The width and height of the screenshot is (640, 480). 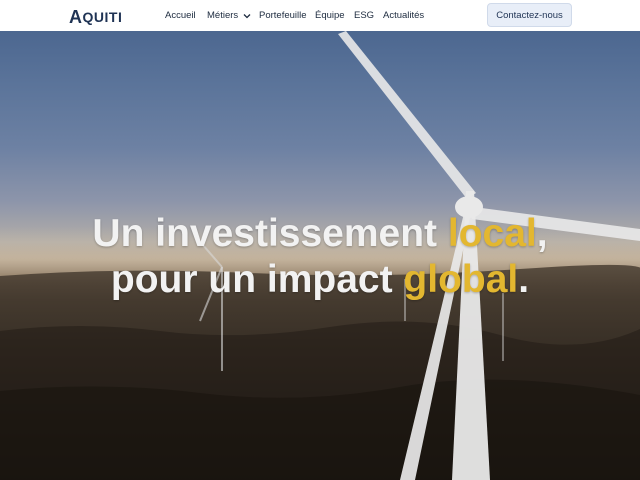 I want to click on nav-label: Portefeuille, so click(x=283, y=15).